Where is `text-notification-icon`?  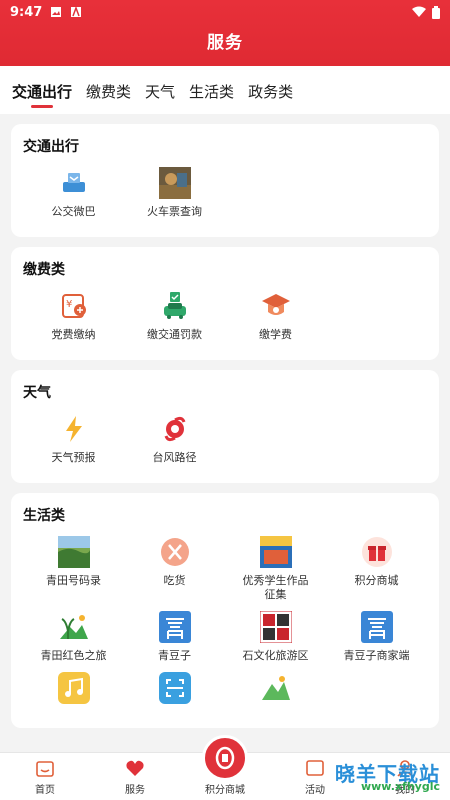
text-notification-icon is located at coordinates (76, 11).